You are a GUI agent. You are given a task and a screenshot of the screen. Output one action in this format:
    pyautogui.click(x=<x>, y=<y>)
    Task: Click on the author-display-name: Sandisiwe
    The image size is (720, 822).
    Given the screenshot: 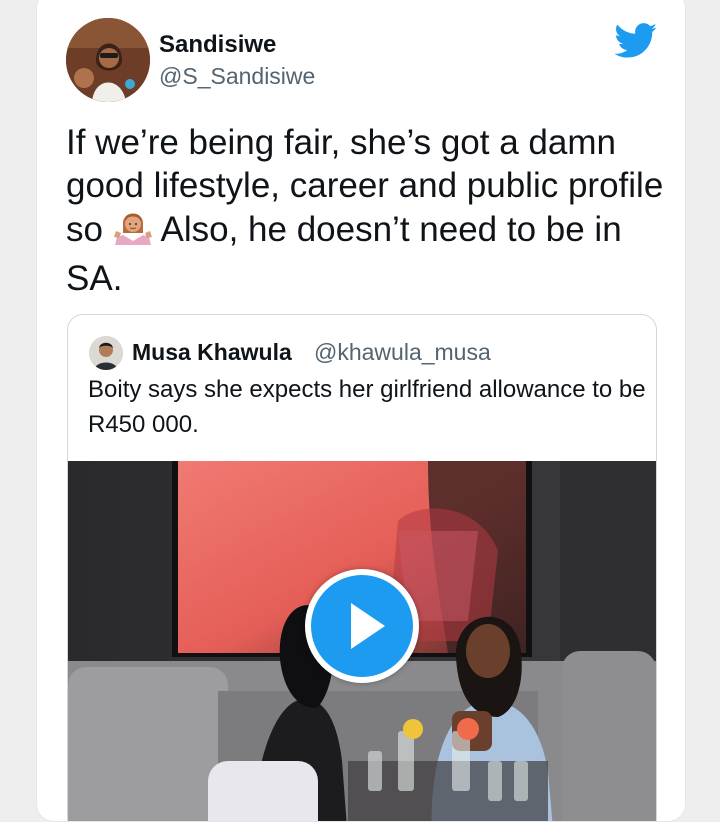 What is the action you would take?
    pyautogui.click(x=217, y=45)
    